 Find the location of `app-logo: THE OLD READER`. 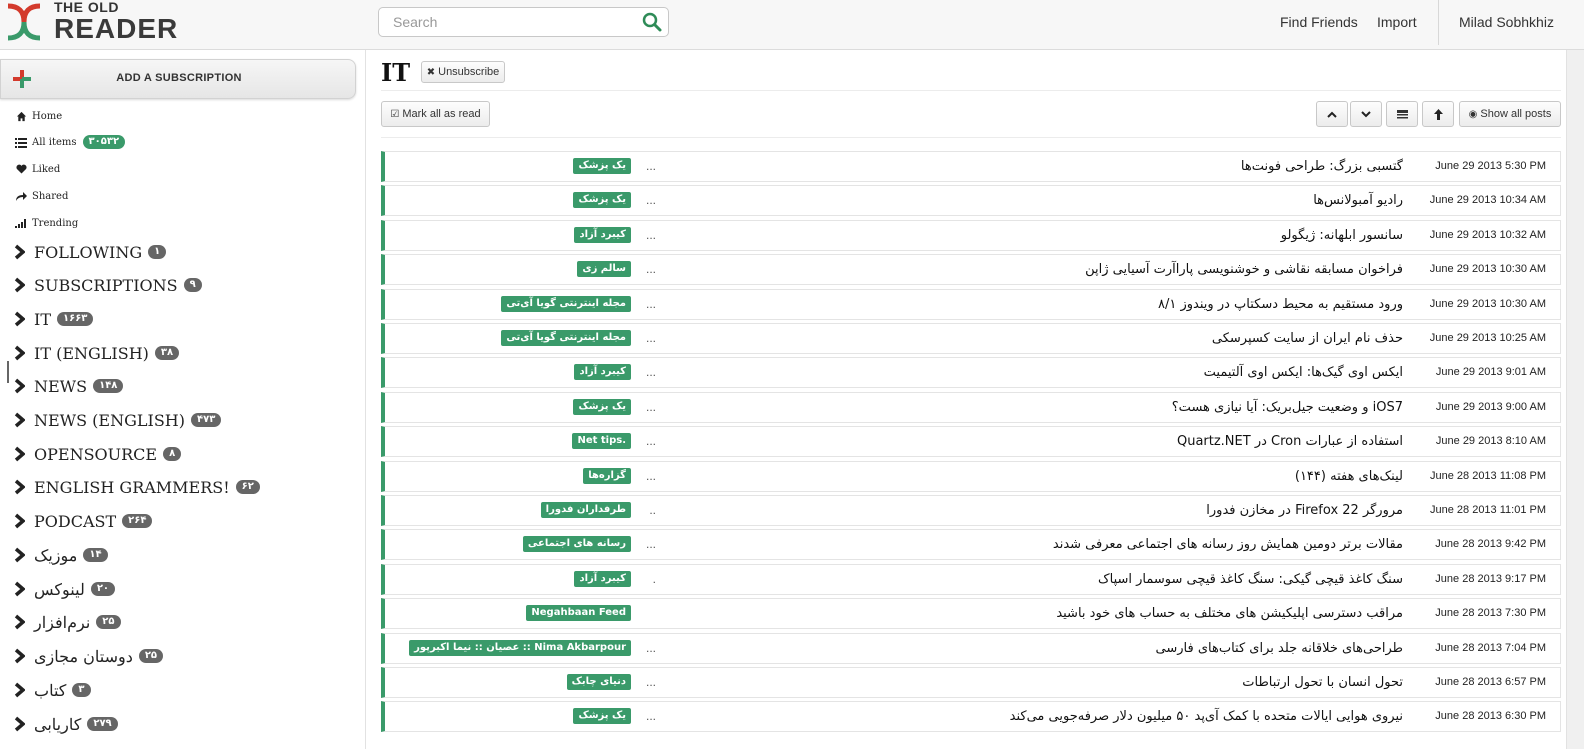

app-logo: THE OLD READER is located at coordinates (91, 22).